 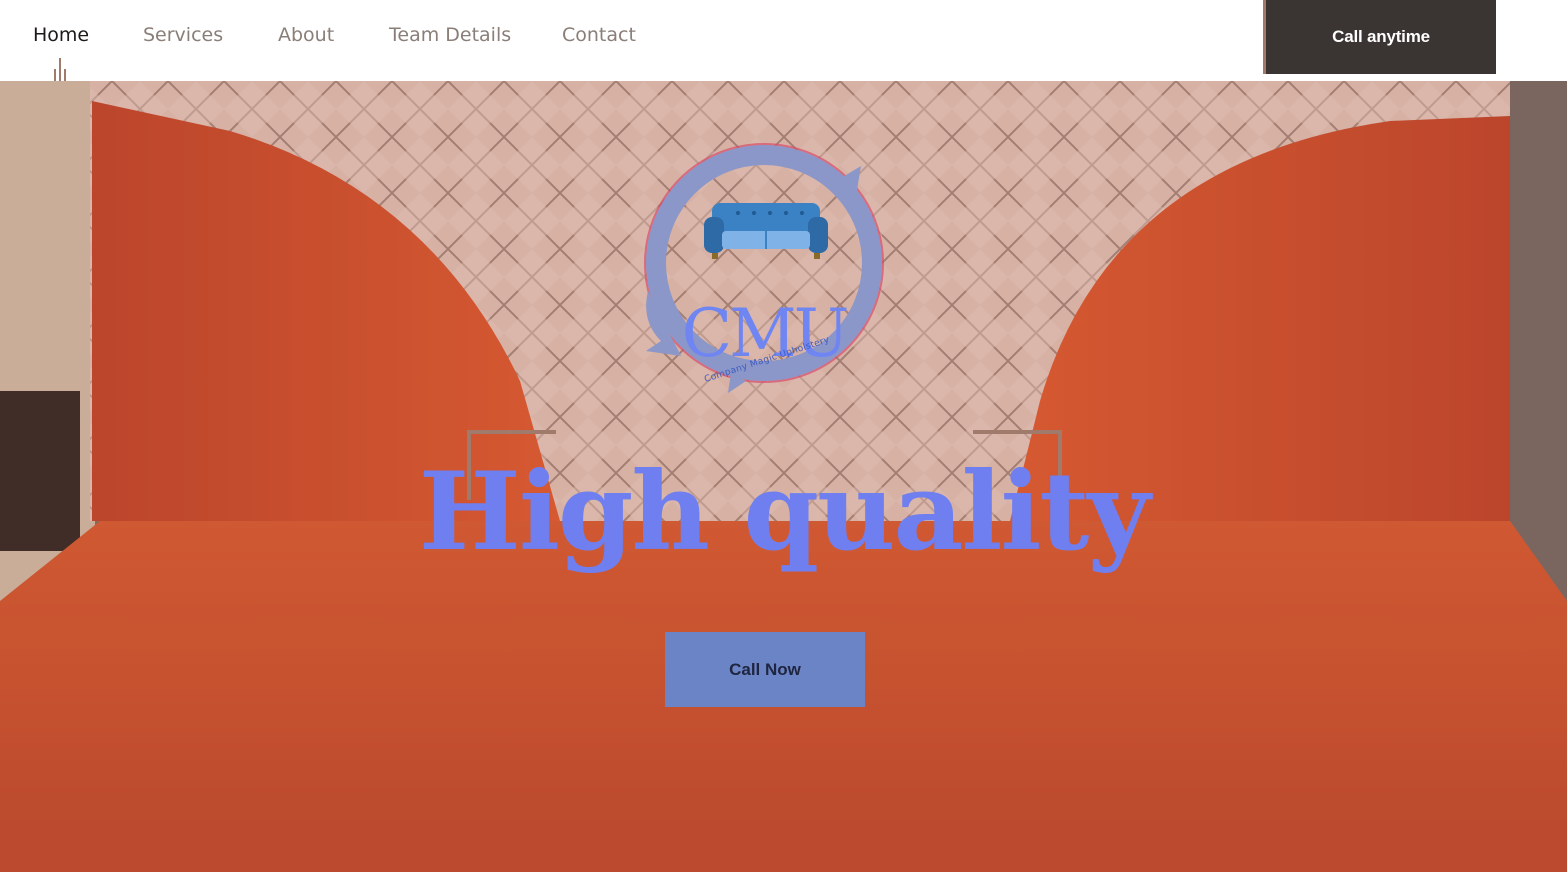 What do you see at coordinates (784, 512) in the screenshot?
I see `hero-headline: High quality` at bounding box center [784, 512].